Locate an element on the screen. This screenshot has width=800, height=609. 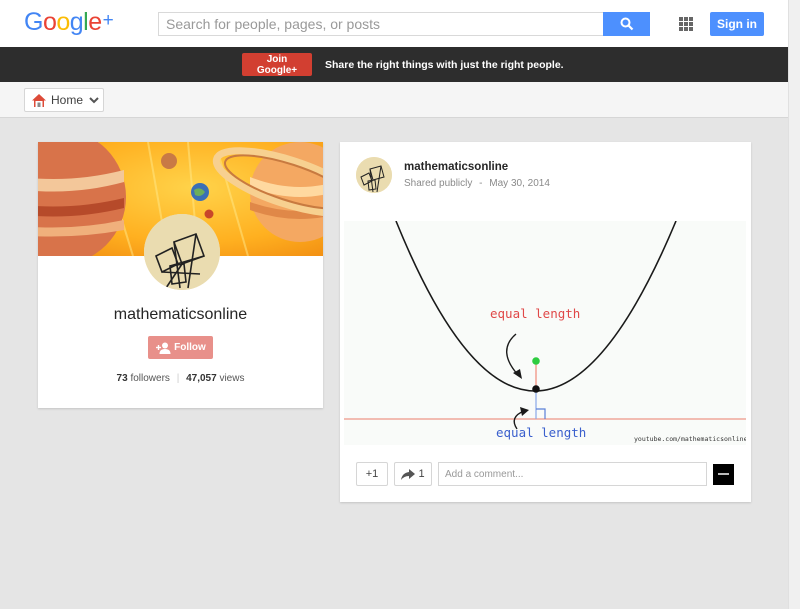
plus-one-button: +1 is located at coordinates (372, 474).